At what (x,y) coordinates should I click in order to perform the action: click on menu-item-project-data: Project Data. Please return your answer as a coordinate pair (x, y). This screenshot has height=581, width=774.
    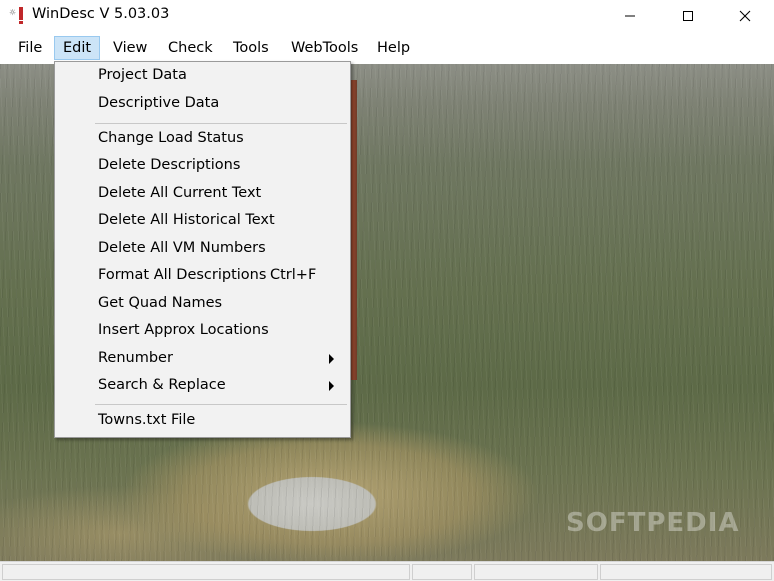
    Looking at the image, I should click on (202, 76).